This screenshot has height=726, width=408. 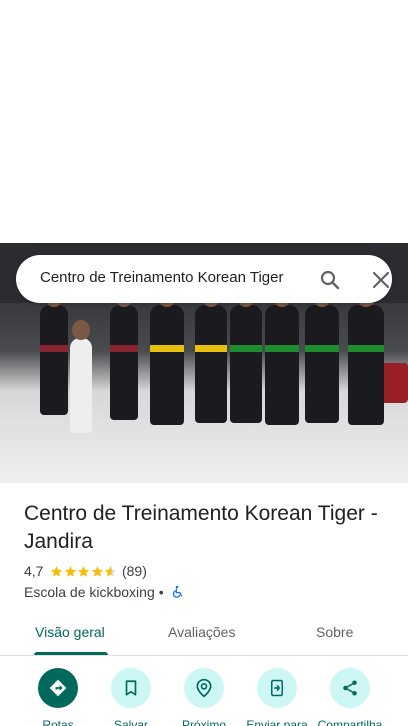 I want to click on tab-indicator, so click(x=71, y=653).